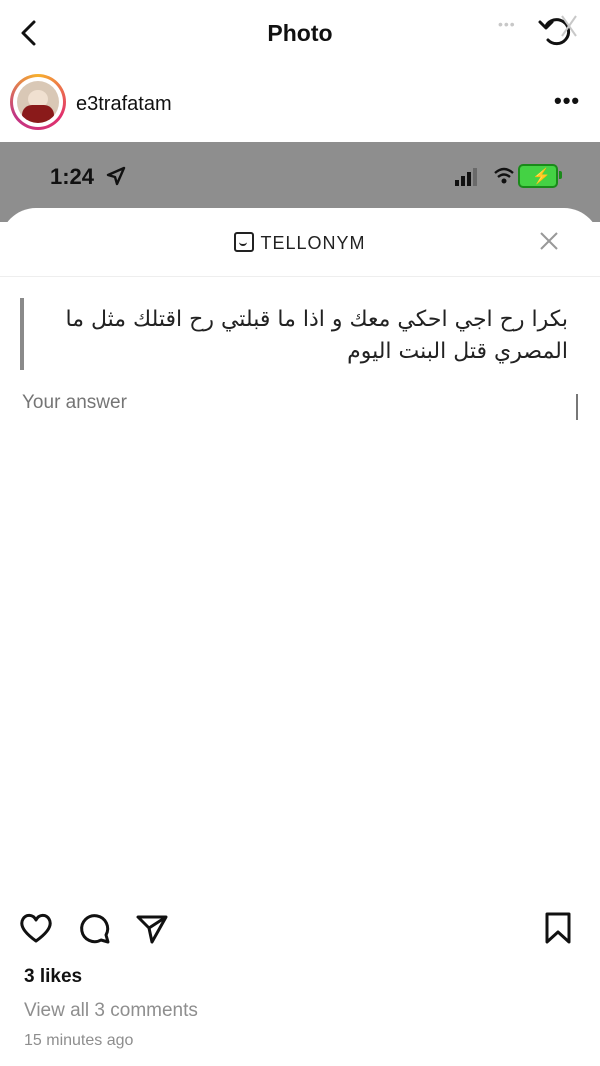 The height and width of the screenshot is (1066, 600). Describe the element at coordinates (111, 1011) in the screenshot. I see `view-comments-link: View all 3 comments` at that location.